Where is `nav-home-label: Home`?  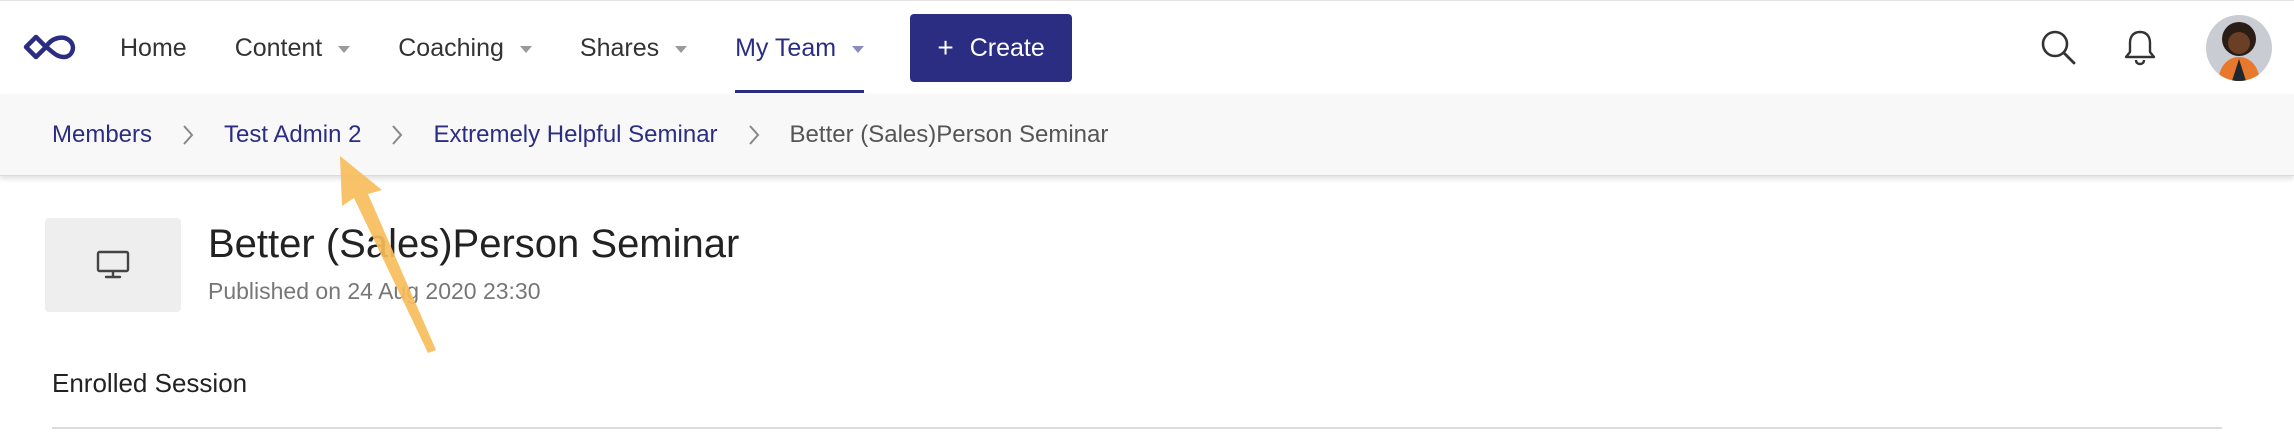 nav-home-label: Home is located at coordinates (153, 47).